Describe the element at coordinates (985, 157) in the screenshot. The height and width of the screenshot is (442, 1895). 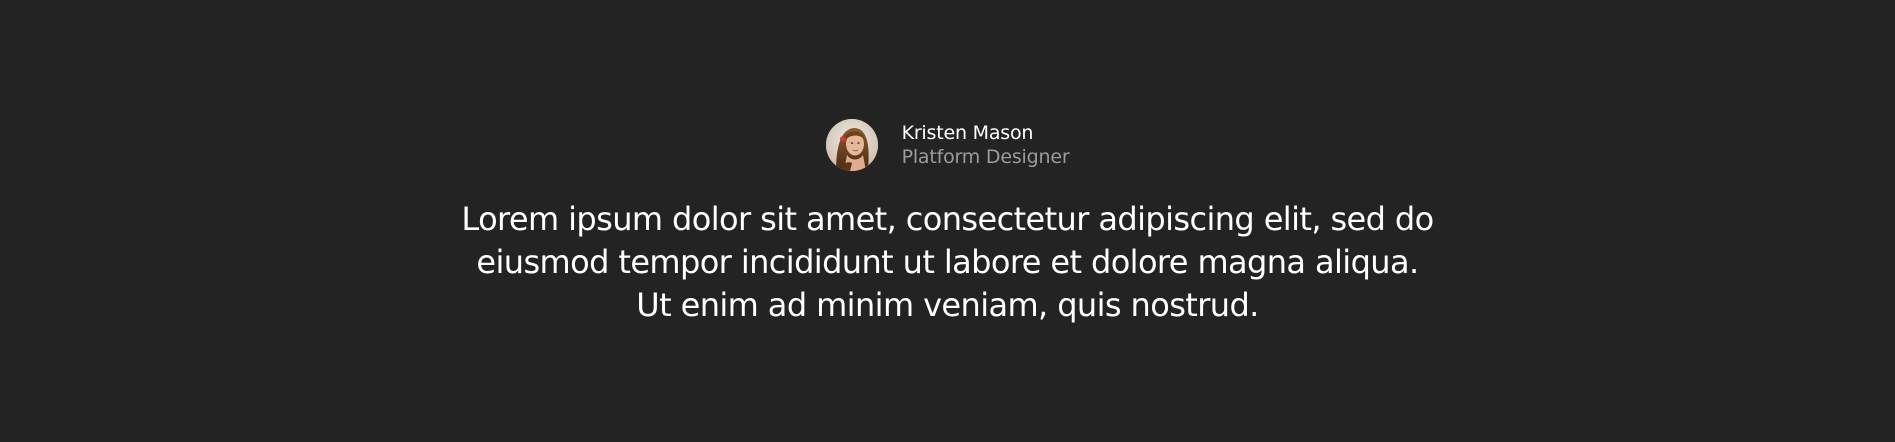
I see `author-role: Platform Designer` at that location.